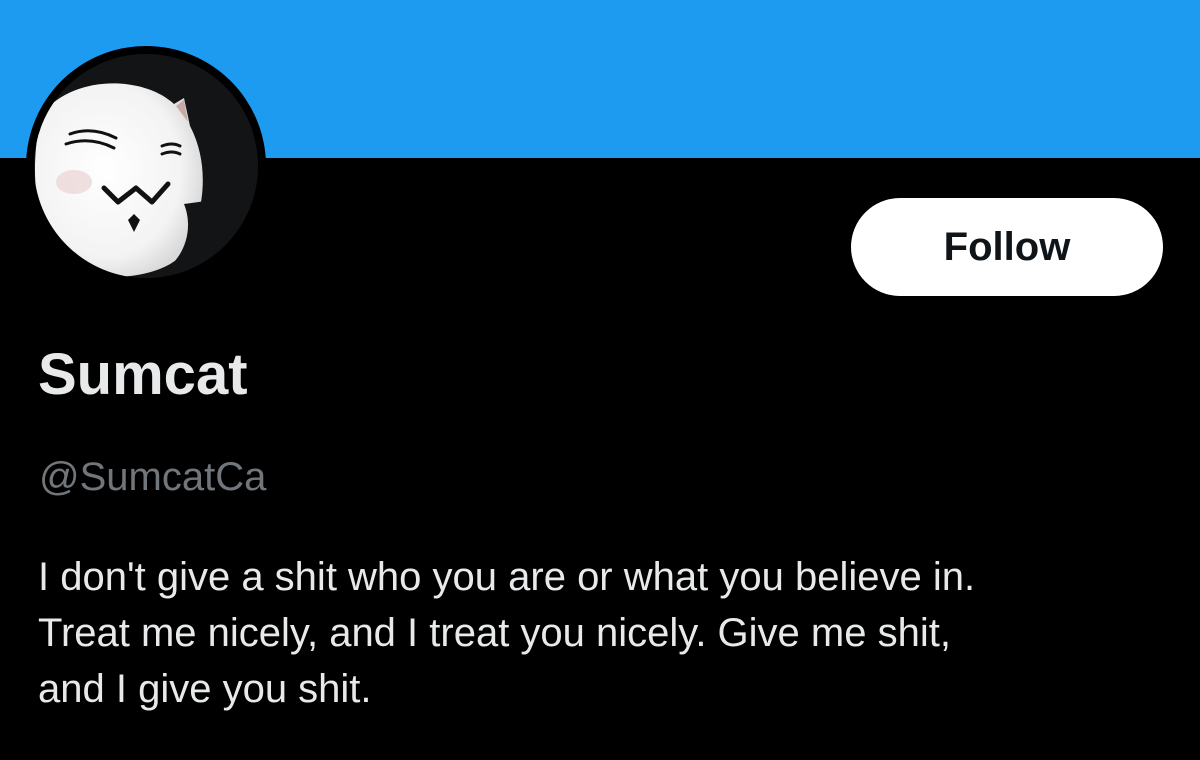 The width and height of the screenshot is (1200, 760). I want to click on follow-button: Follow, so click(1007, 247).